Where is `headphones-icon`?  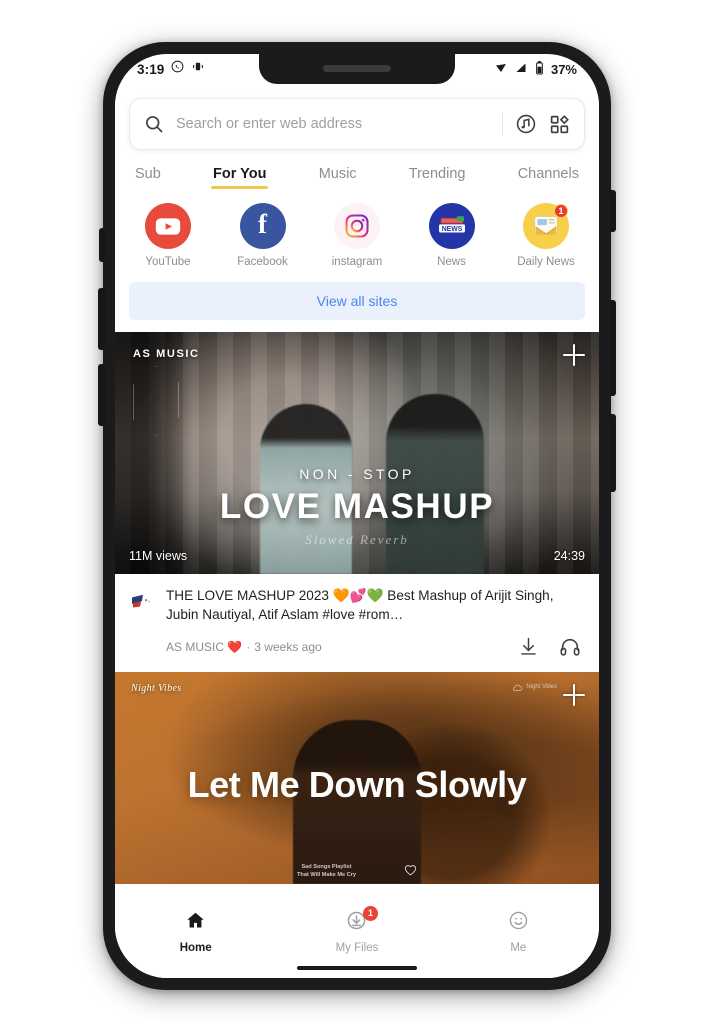
headphones-icon is located at coordinates (570, 647).